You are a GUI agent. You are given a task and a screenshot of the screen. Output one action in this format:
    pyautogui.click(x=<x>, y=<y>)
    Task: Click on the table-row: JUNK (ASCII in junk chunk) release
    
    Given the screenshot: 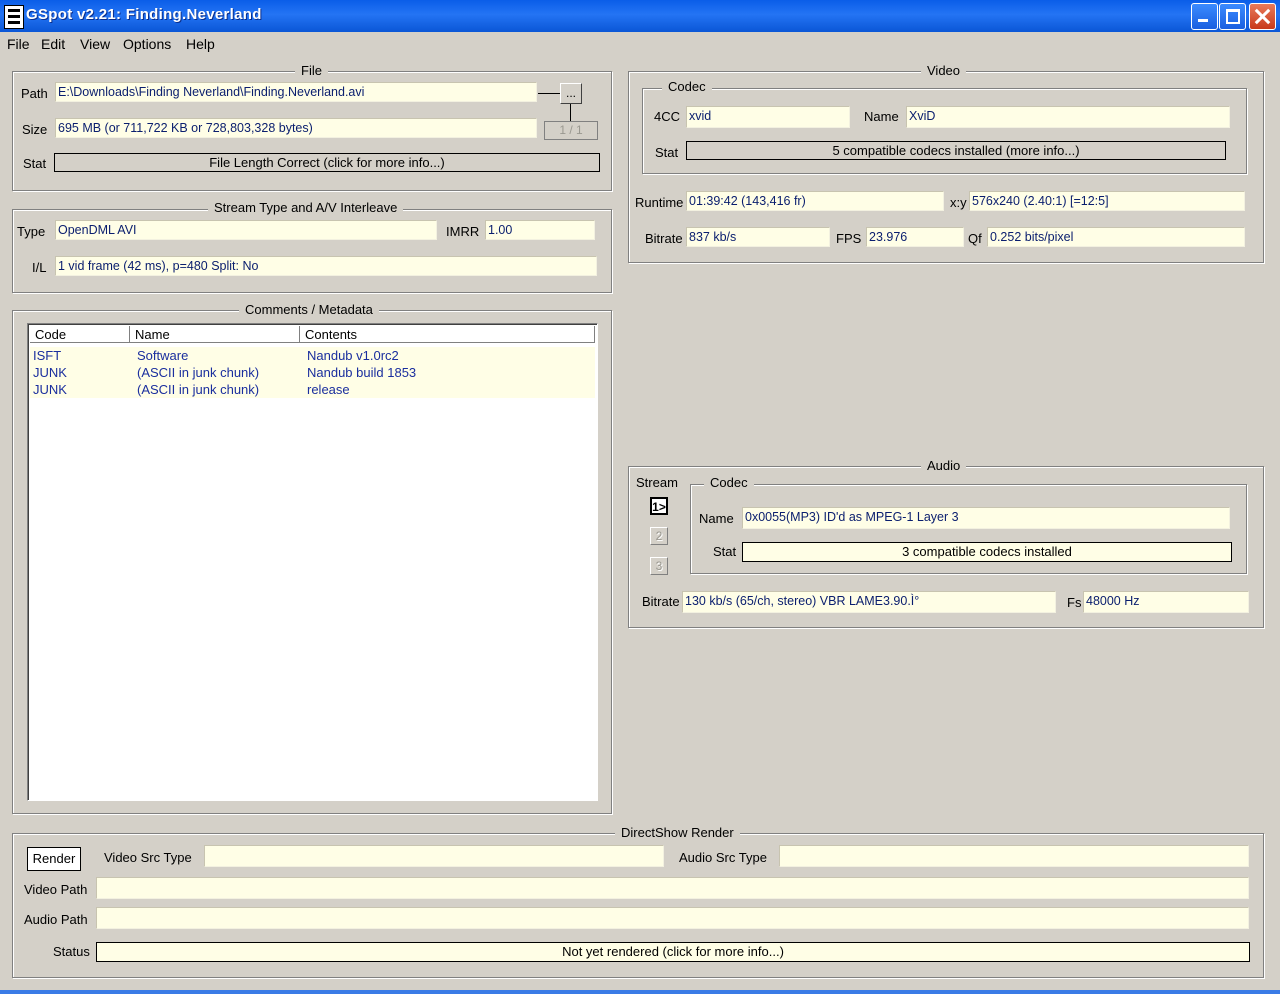 What is the action you would take?
    pyautogui.click(x=312, y=389)
    